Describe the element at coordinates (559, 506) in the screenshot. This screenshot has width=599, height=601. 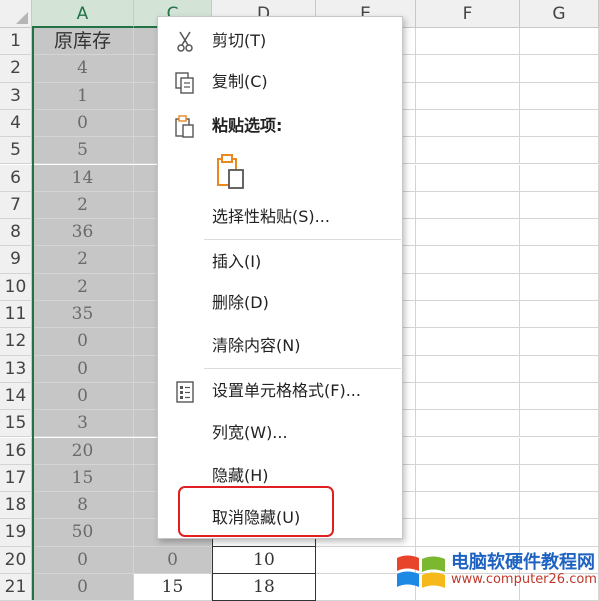
I see `cell-g18` at that location.